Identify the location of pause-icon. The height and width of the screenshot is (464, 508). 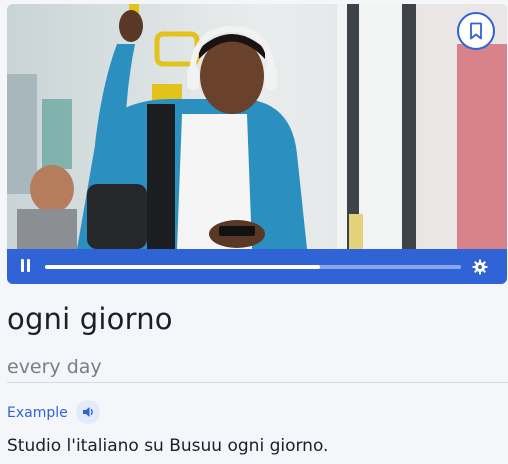
(26, 266).